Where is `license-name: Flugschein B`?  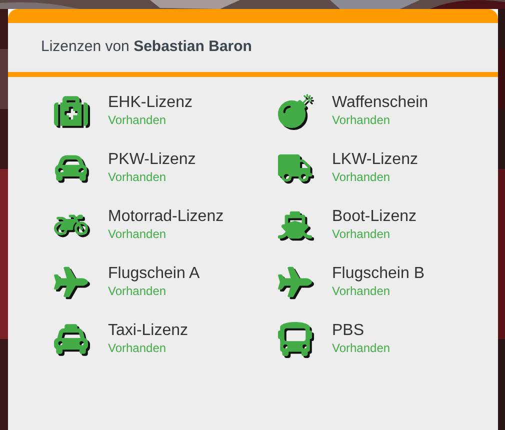 license-name: Flugschein B is located at coordinates (378, 274).